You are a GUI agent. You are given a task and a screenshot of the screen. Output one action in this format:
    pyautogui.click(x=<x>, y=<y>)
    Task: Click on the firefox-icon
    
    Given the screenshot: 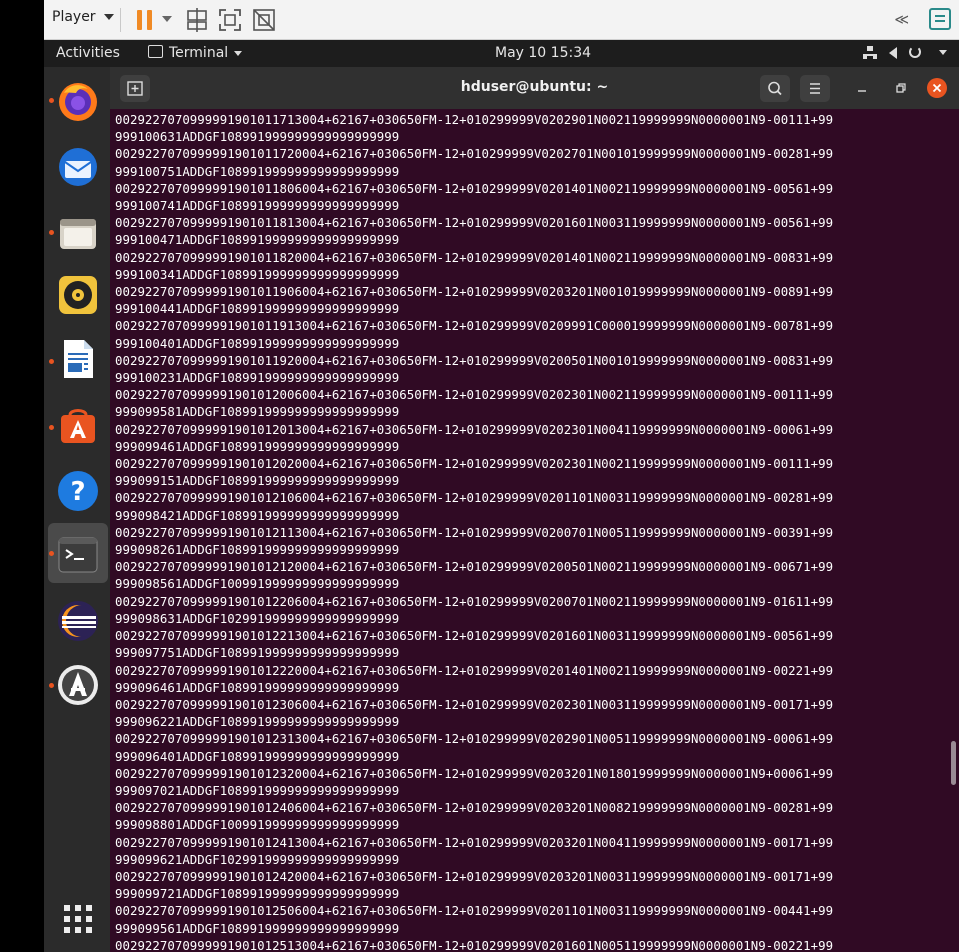 What is the action you would take?
    pyautogui.click(x=78, y=101)
    